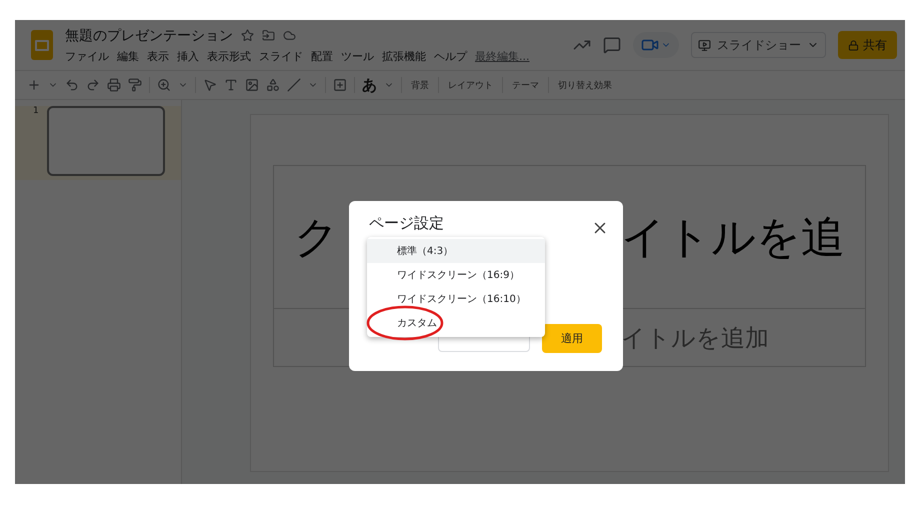 This screenshot has width=919, height=514. I want to click on menu-item: ヘルプ, so click(450, 56).